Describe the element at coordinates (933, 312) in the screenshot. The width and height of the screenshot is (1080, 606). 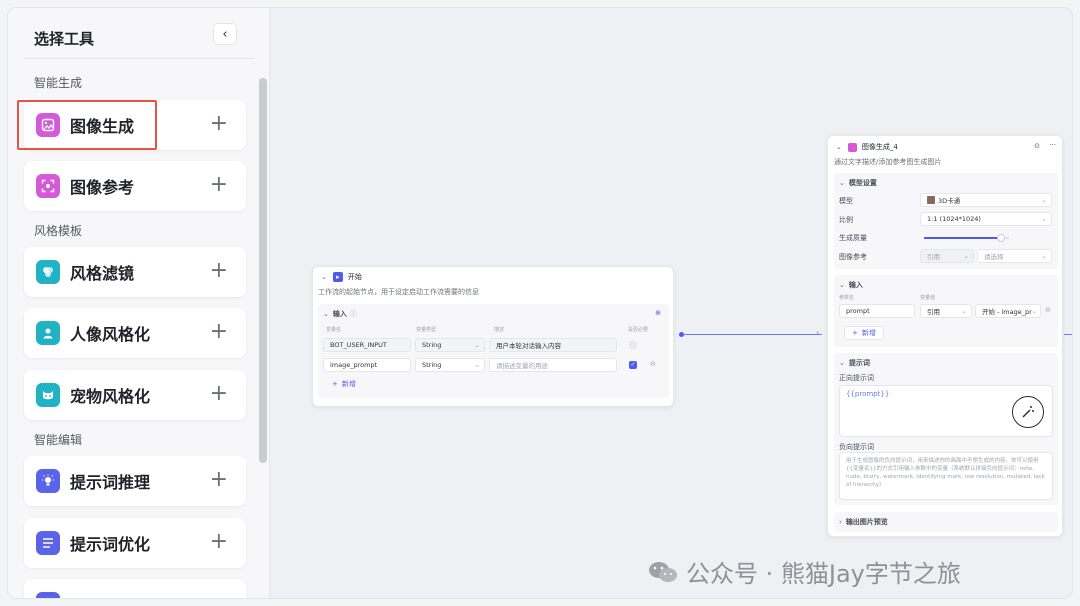
I see `param-ref-value: 引用` at that location.